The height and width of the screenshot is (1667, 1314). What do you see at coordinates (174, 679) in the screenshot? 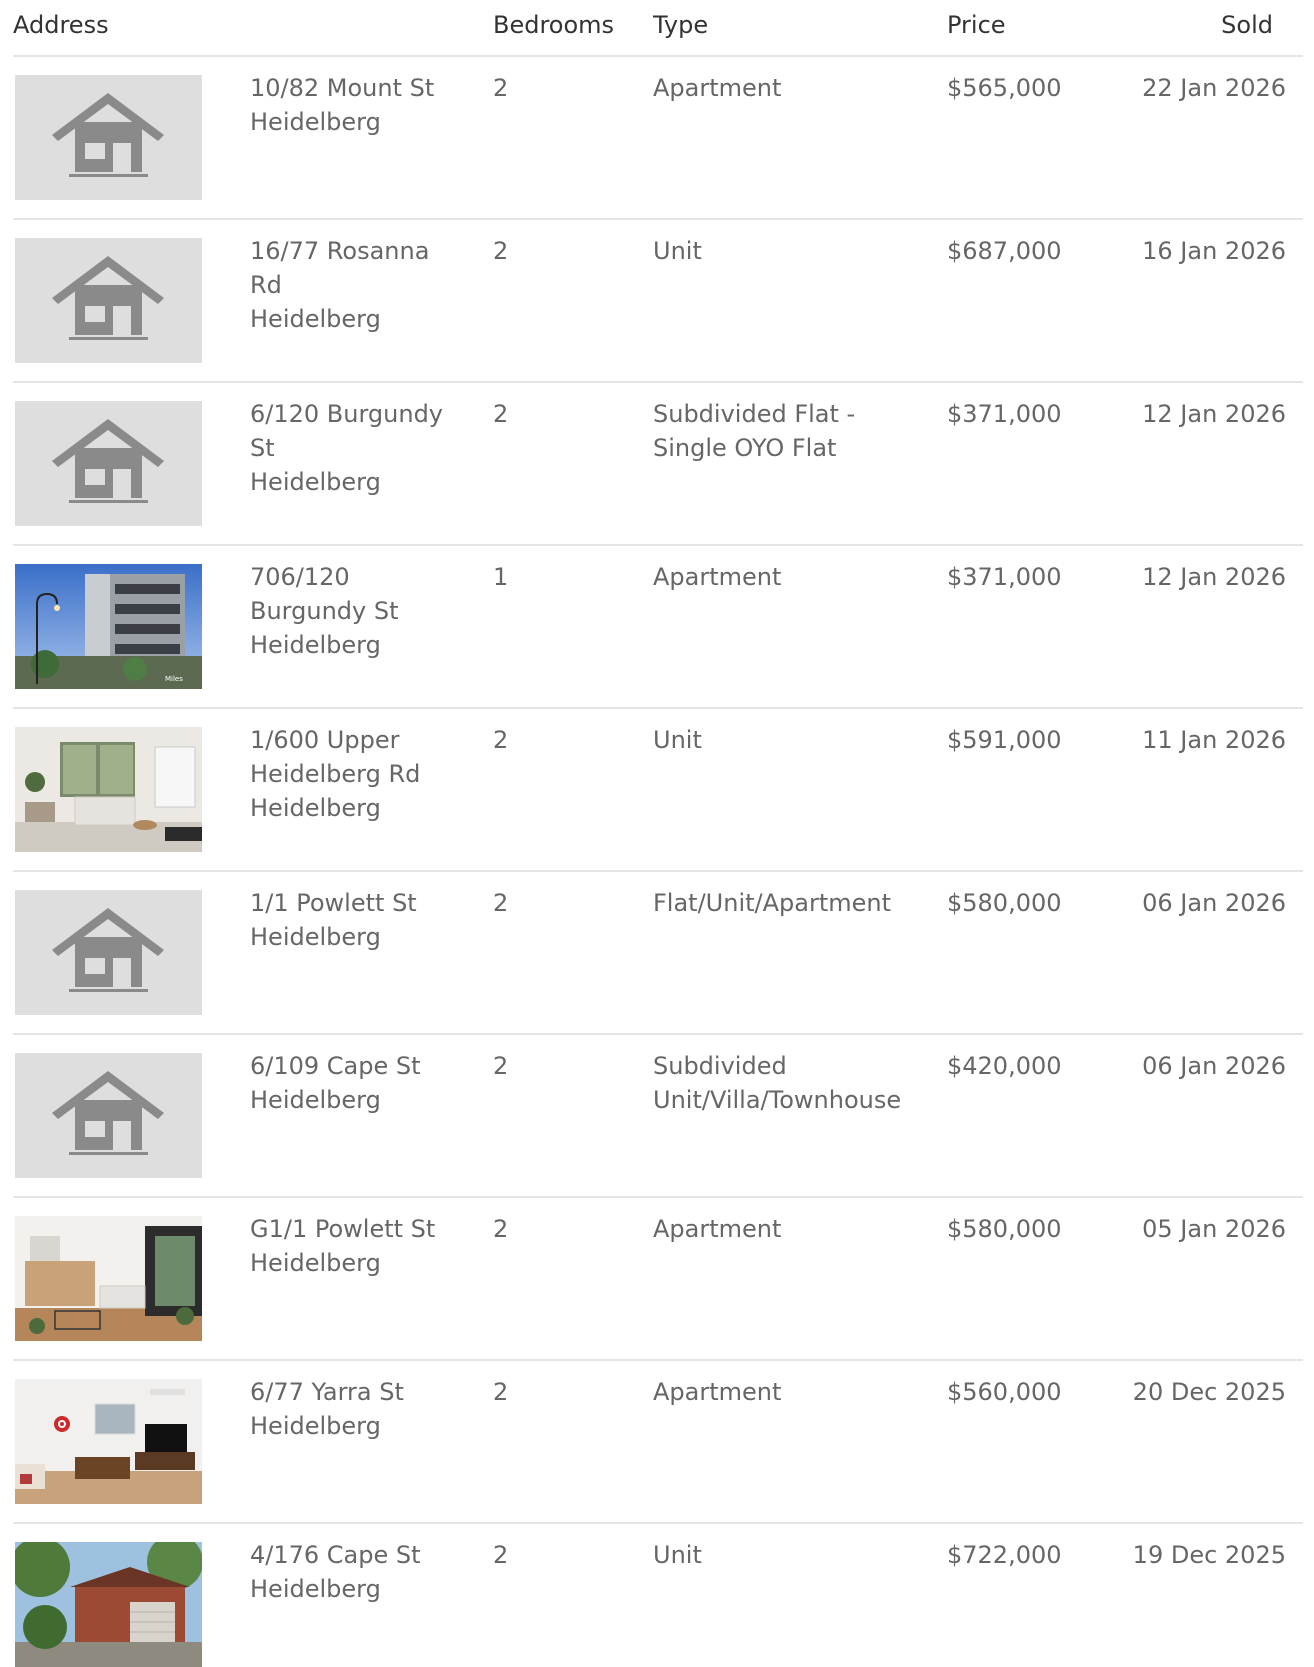
I see `photo-watermark: Miles` at bounding box center [174, 679].